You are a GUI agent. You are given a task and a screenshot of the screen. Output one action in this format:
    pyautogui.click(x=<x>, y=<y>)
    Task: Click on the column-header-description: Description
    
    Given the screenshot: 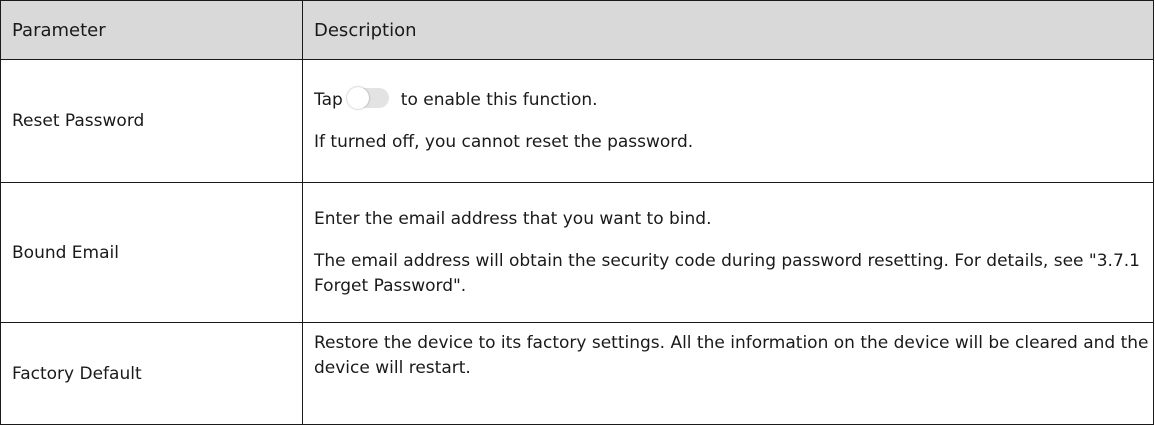 What is the action you would take?
    pyautogui.click(x=728, y=30)
    